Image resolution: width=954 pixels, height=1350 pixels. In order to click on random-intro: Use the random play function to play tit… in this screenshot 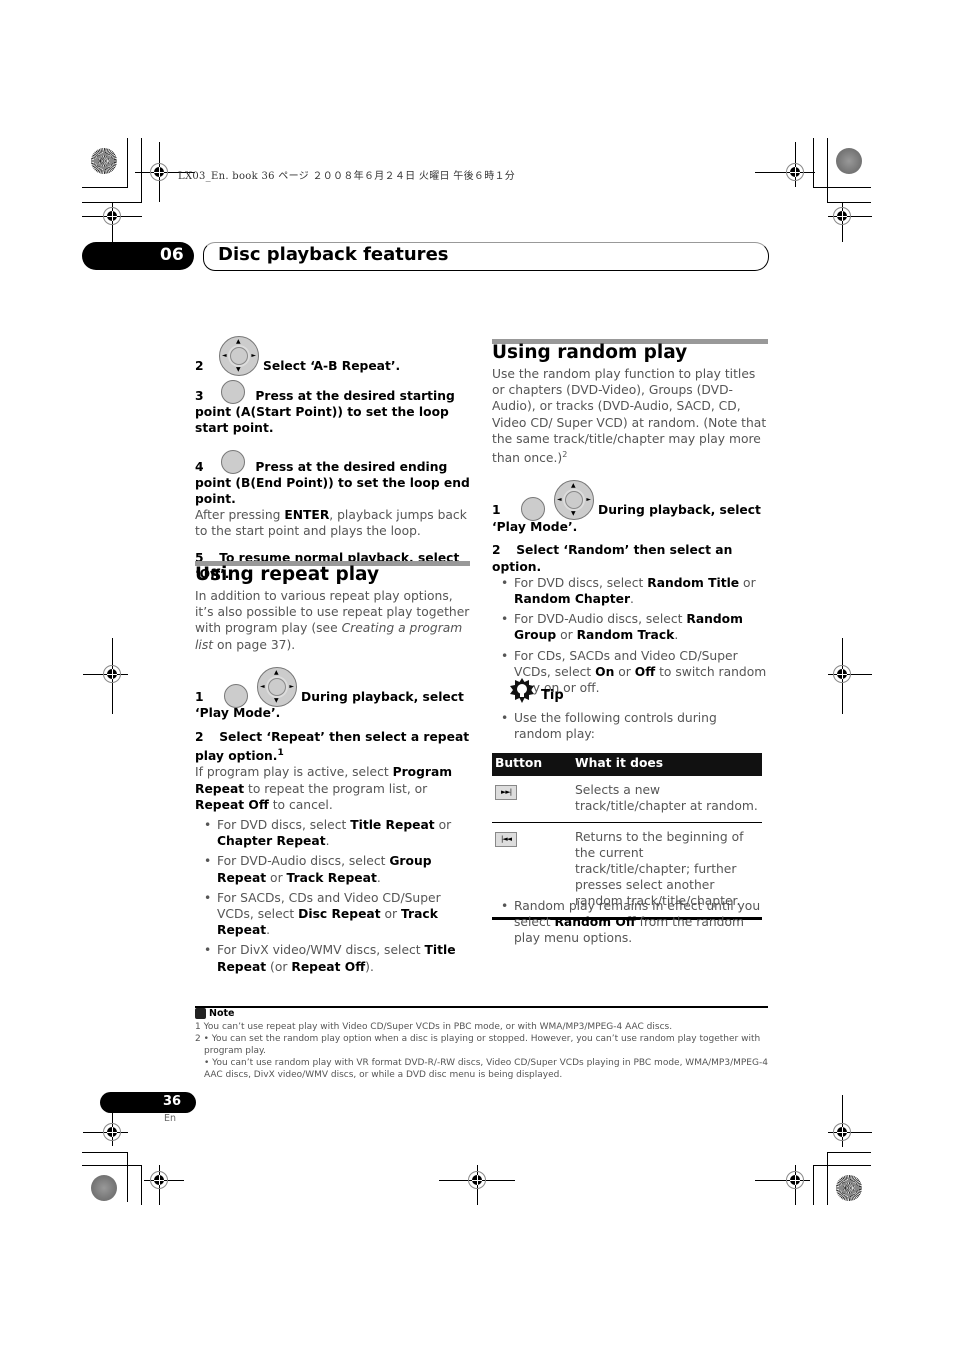, I will do `click(629, 416)`.